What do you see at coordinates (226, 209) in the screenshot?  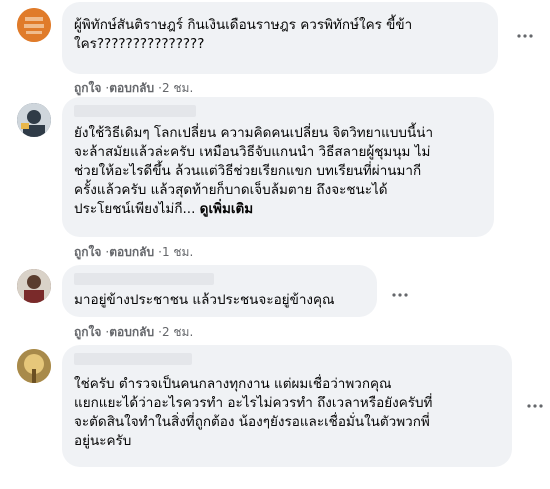 I see `see-more-link: ดูเพิ่มเติม` at bounding box center [226, 209].